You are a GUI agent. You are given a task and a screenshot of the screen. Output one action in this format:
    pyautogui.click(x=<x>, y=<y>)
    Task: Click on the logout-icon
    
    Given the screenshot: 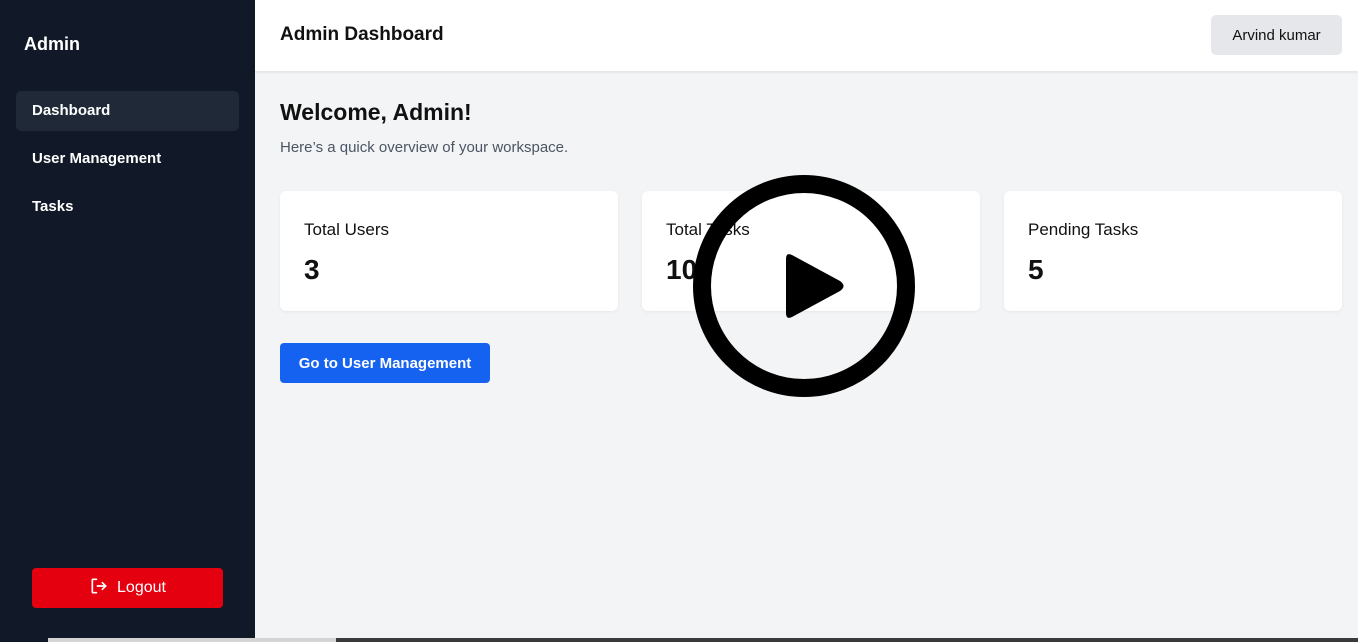 What is the action you would take?
    pyautogui.click(x=99, y=588)
    